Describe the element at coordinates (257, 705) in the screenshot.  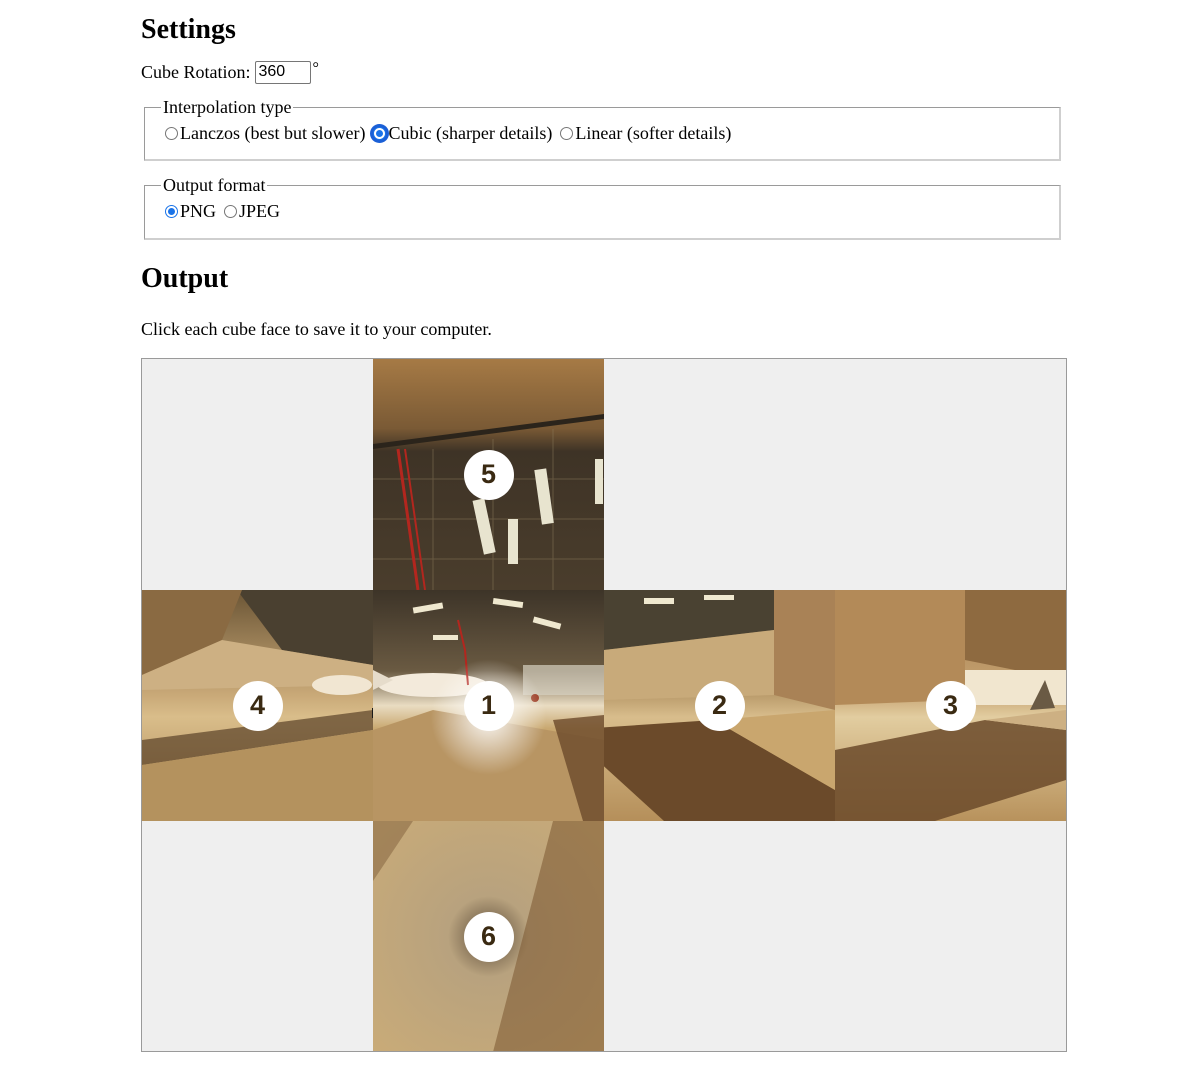
I see `face-number-badge: 4` at that location.